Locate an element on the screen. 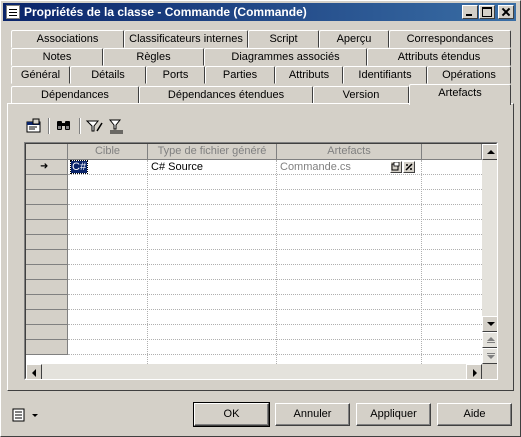 This screenshot has width=521, height=437. tab-attributs: Attributs is located at coordinates (309, 75).